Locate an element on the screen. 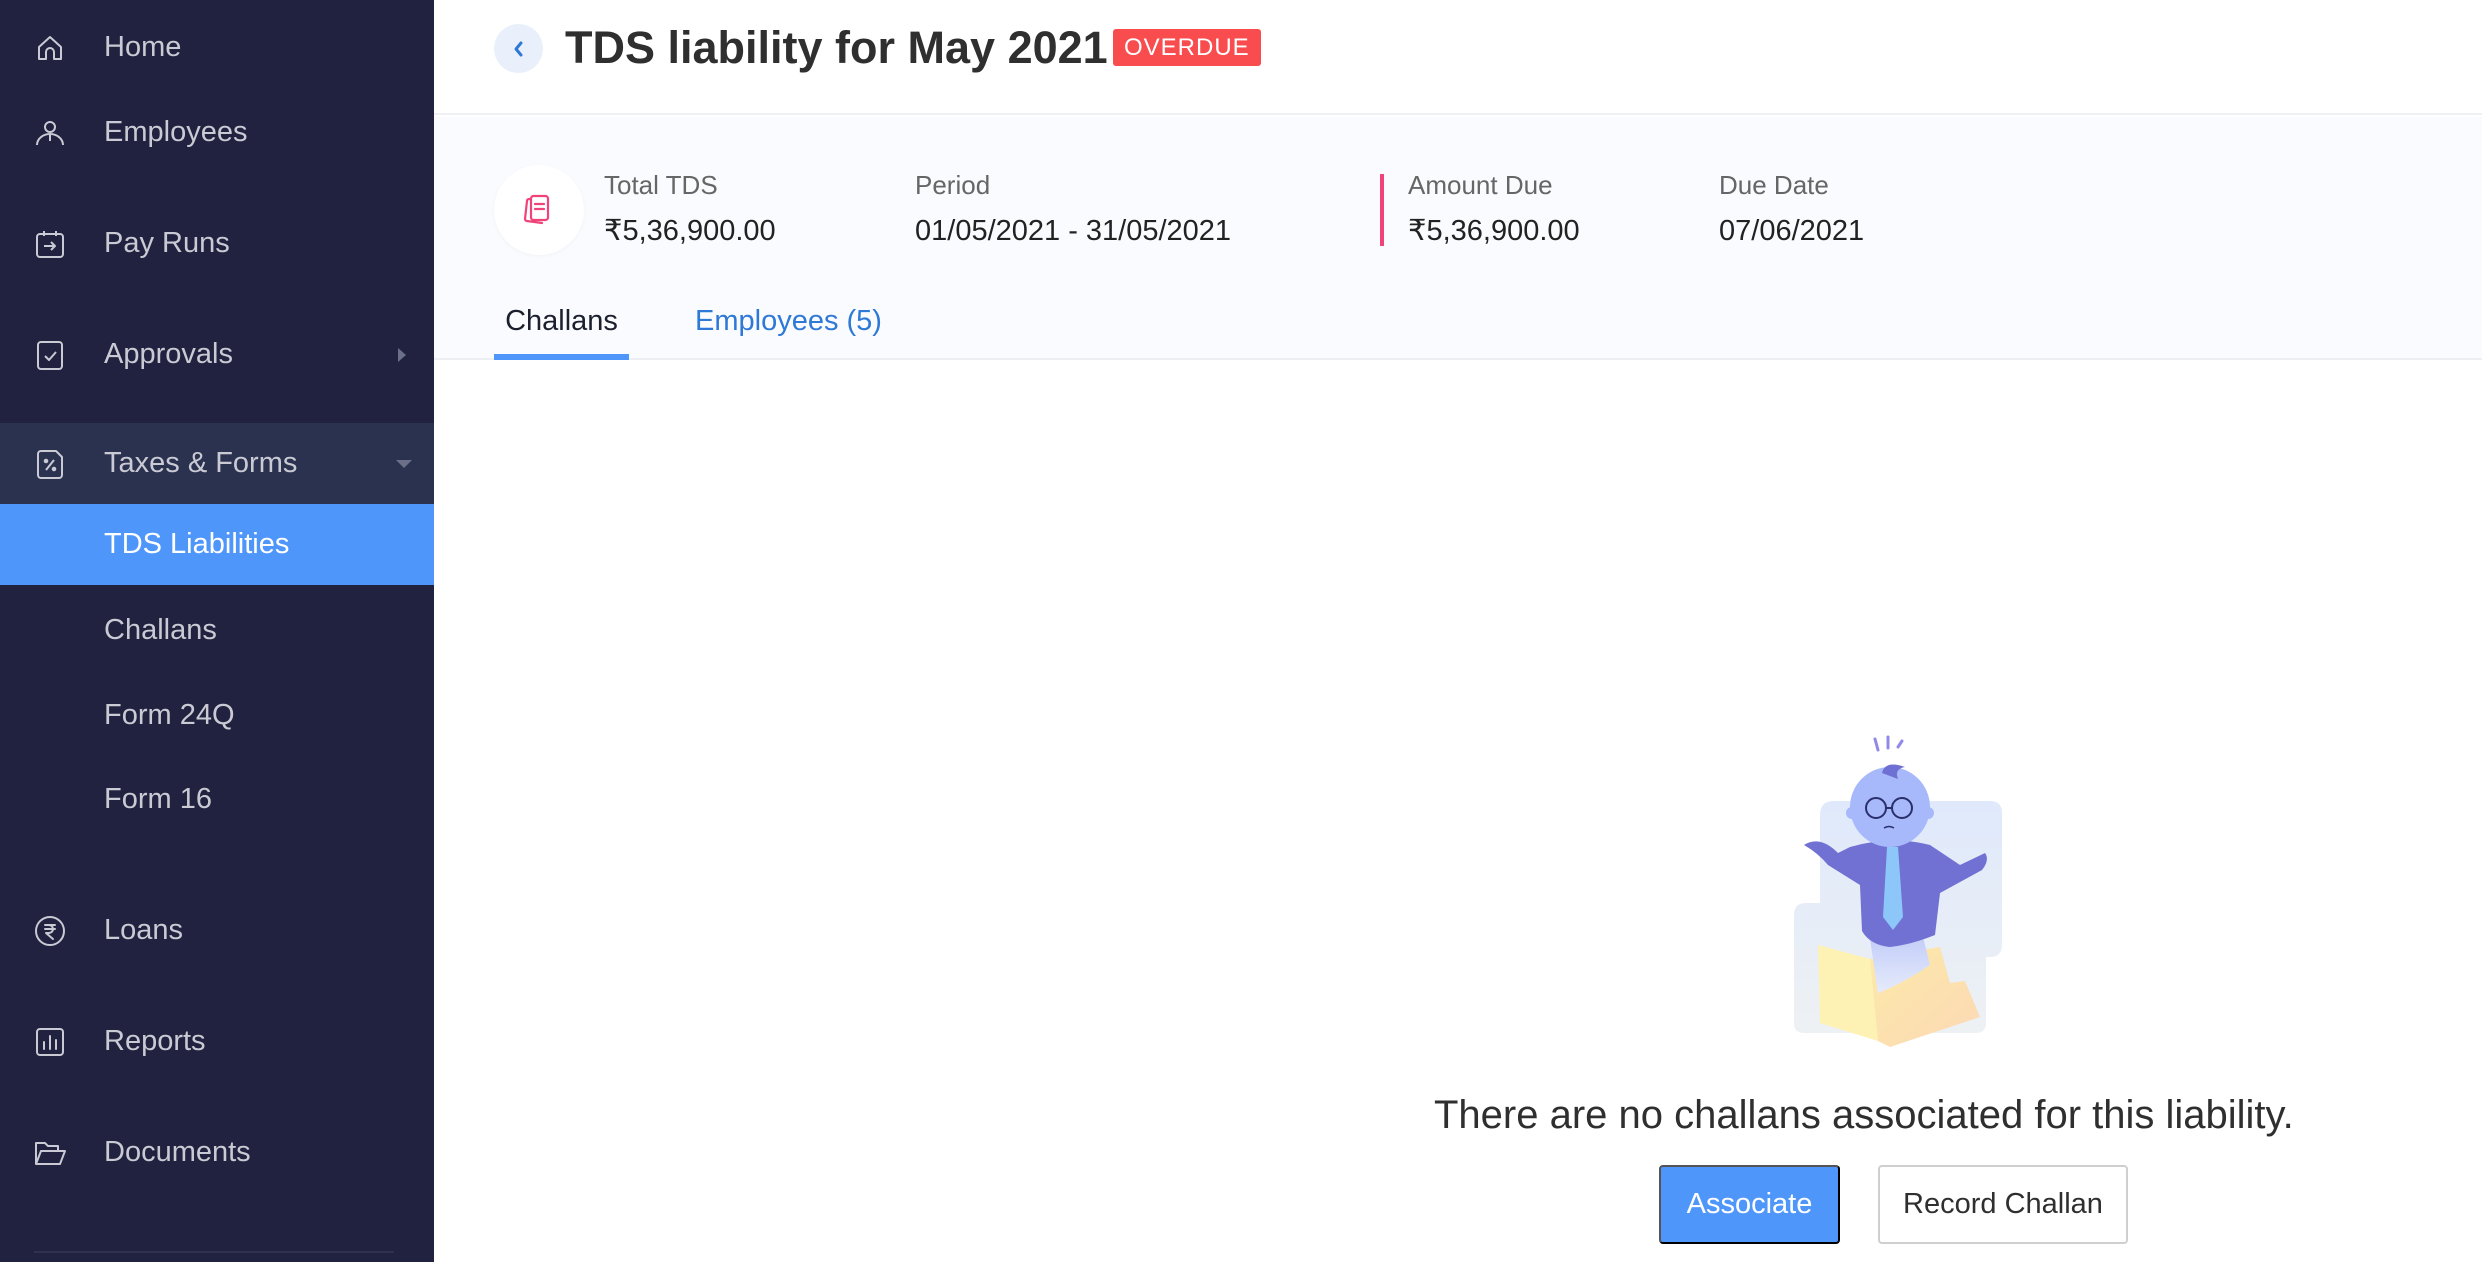 Image resolution: width=2482 pixels, height=1262 pixels. sidebar-item-pay-runs: Pay Runs is located at coordinates (217, 243).